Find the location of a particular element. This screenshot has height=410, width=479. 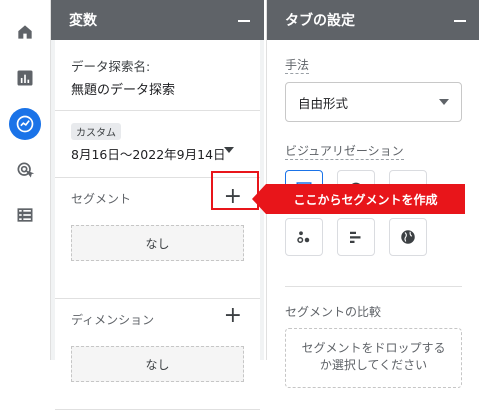

tab-settings-title: タブの設定 is located at coordinates (320, 21).